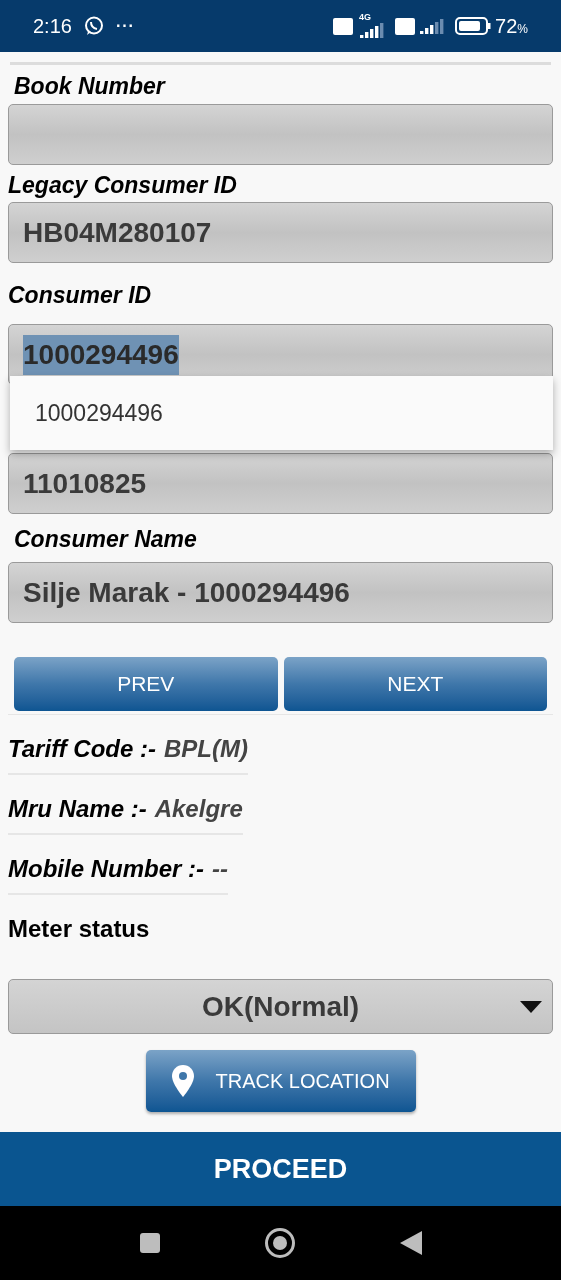 This screenshot has width=561, height=1280. Describe the element at coordinates (281, 413) in the screenshot. I see `suggestion-item: 1000294496` at that location.